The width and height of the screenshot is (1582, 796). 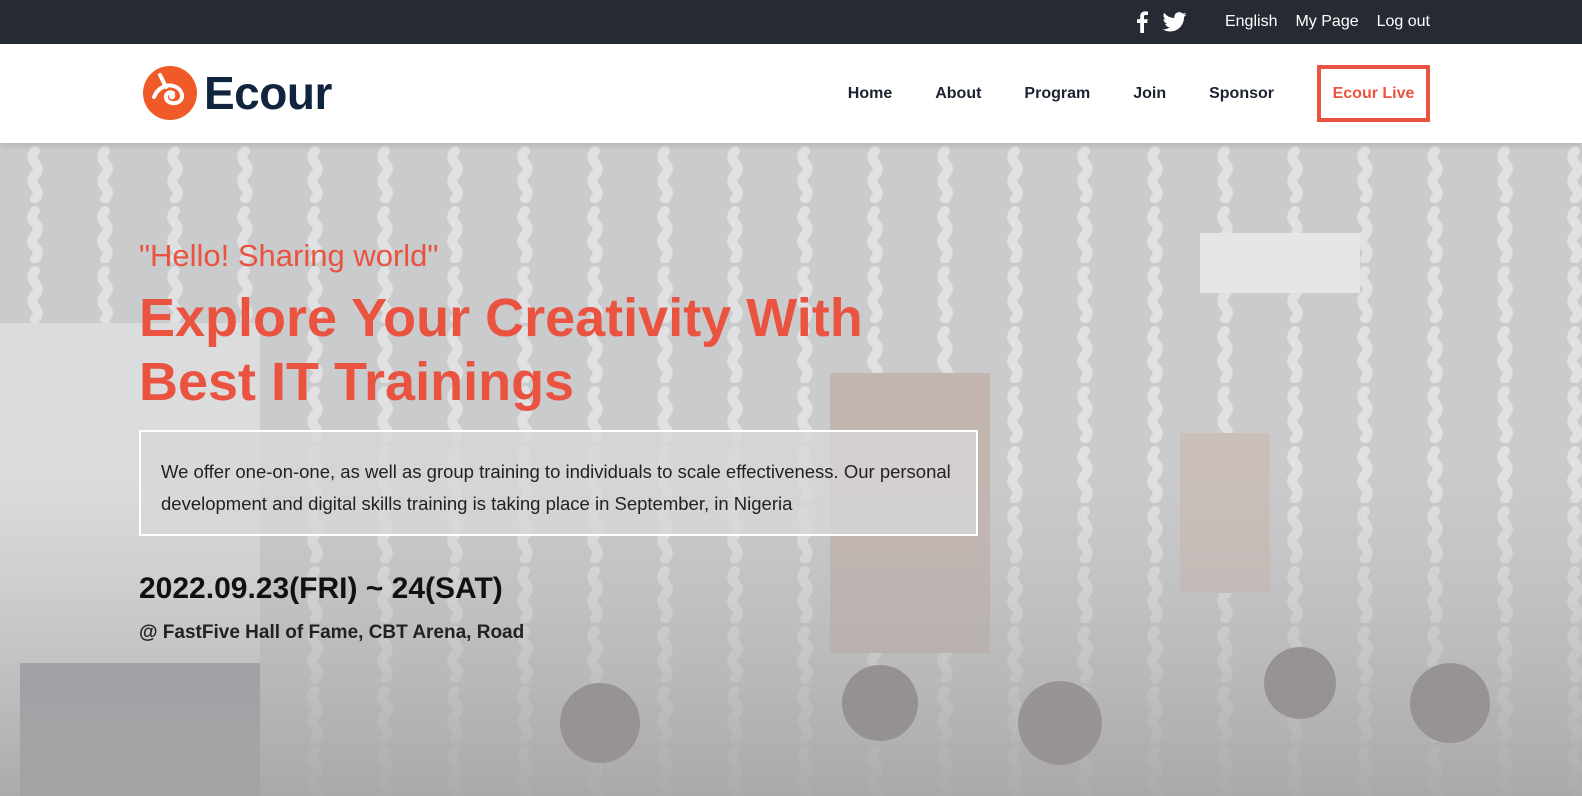 What do you see at coordinates (170, 93) in the screenshot?
I see `logo-mark-icon` at bounding box center [170, 93].